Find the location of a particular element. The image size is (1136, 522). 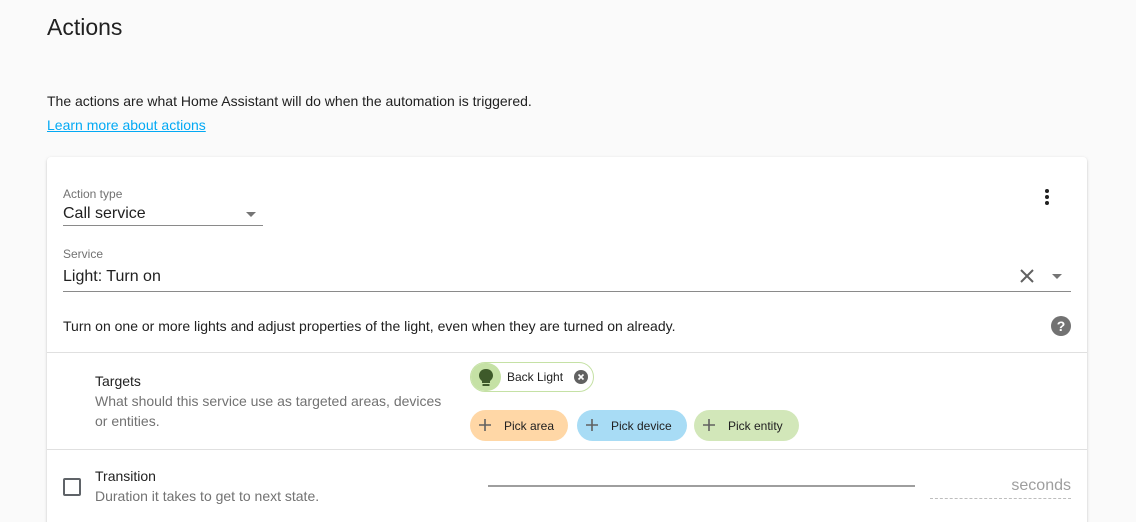

close-icon is located at coordinates (1027, 276).